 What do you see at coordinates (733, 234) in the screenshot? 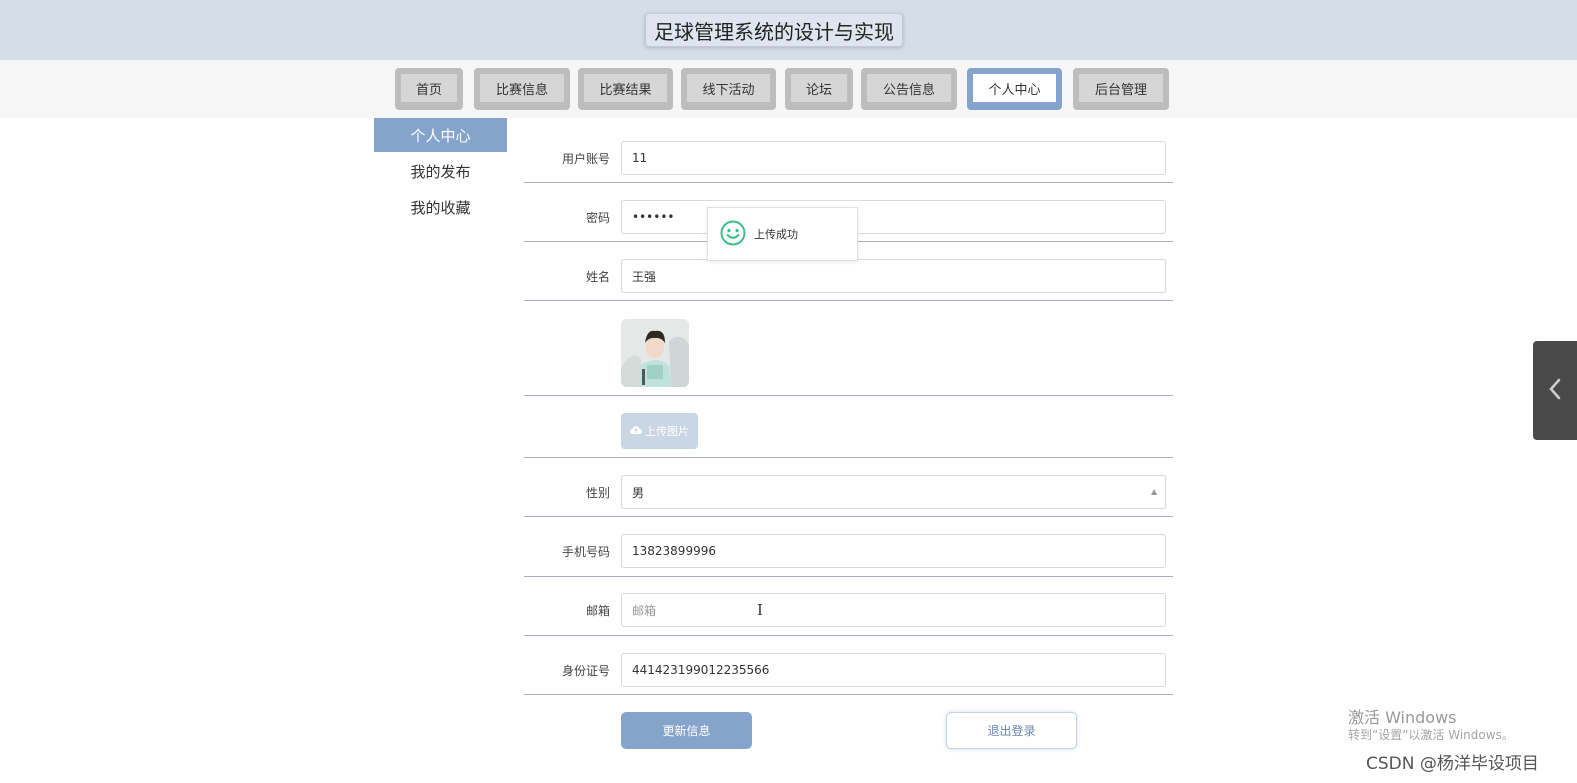
I see `smiley-icon` at bounding box center [733, 234].